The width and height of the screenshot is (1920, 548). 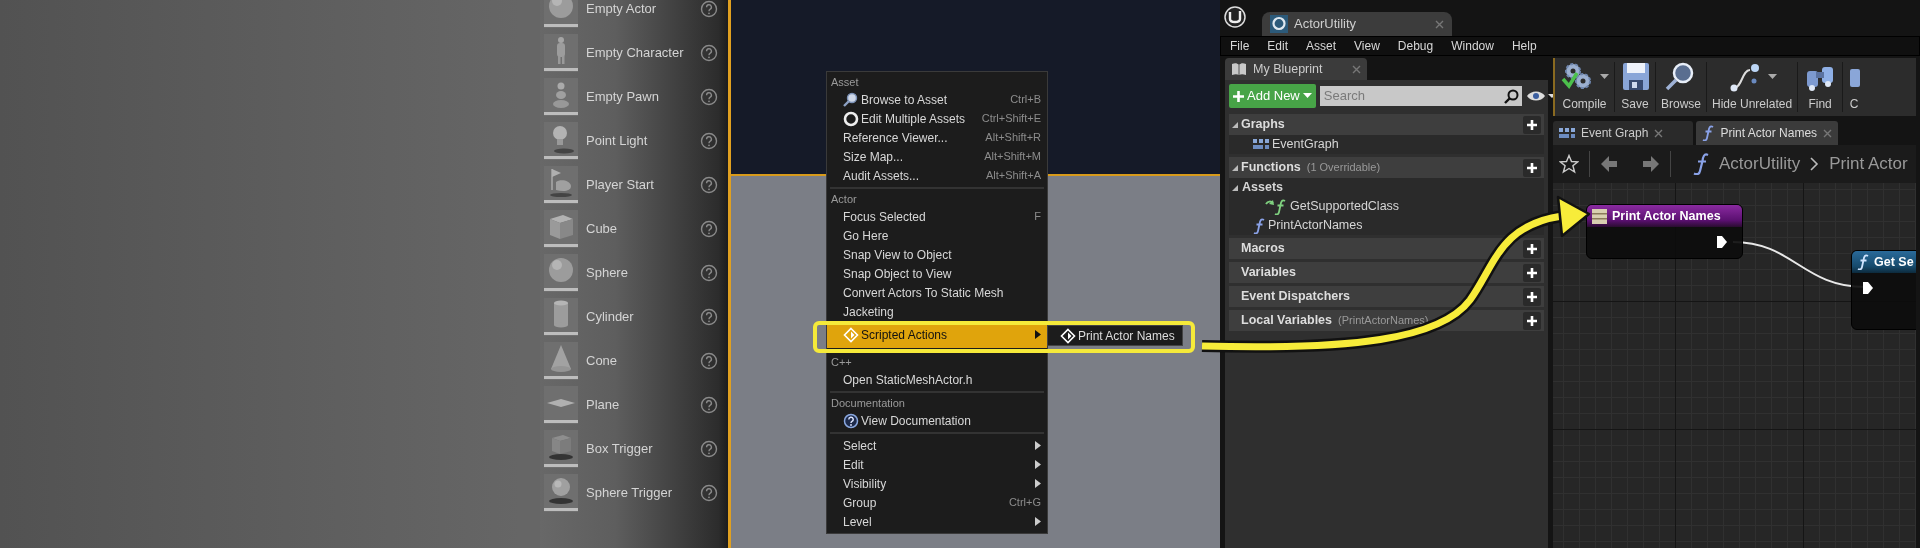 What do you see at coordinates (1681, 87) in the screenshot?
I see `toolbar-button: Browse` at bounding box center [1681, 87].